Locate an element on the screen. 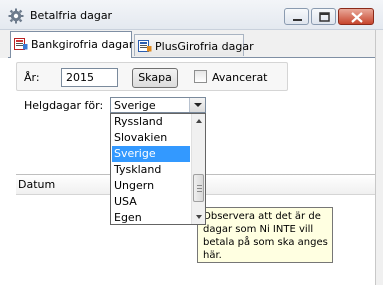 The width and height of the screenshot is (383, 285). tab-label: Bankgirofria dagar is located at coordinates (82, 44).